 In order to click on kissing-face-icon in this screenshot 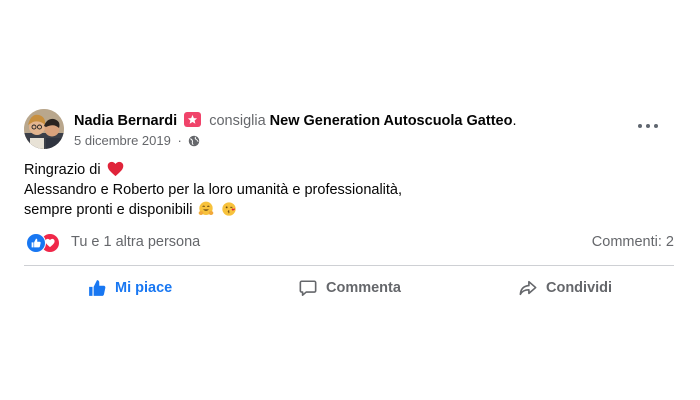, I will do `click(228, 209)`.